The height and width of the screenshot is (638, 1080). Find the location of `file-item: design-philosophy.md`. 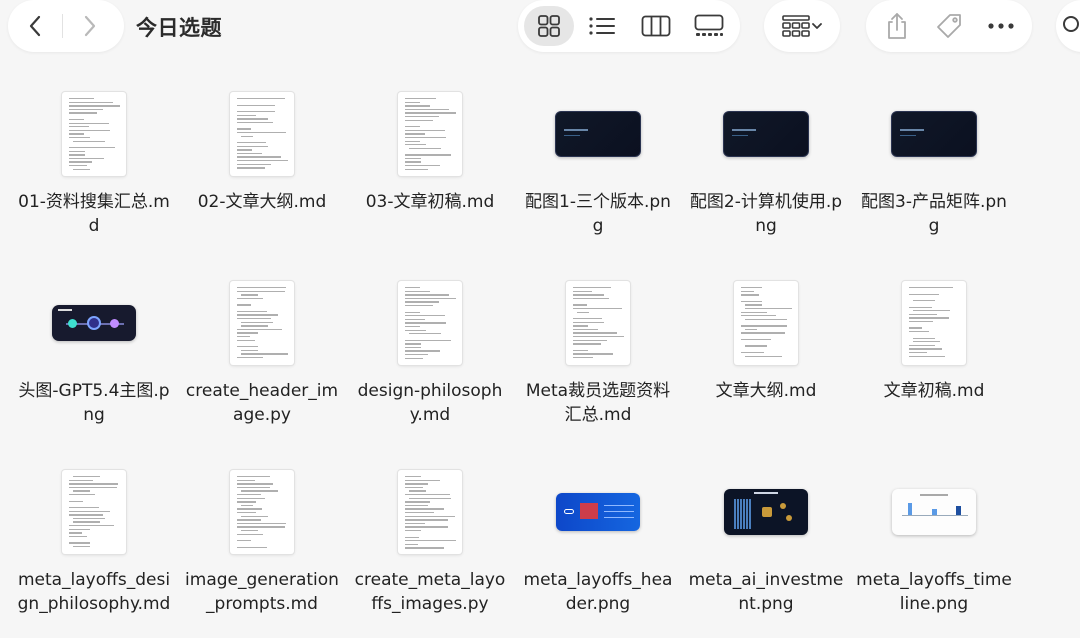

file-item: design-philosophy.md is located at coordinates (430, 350).